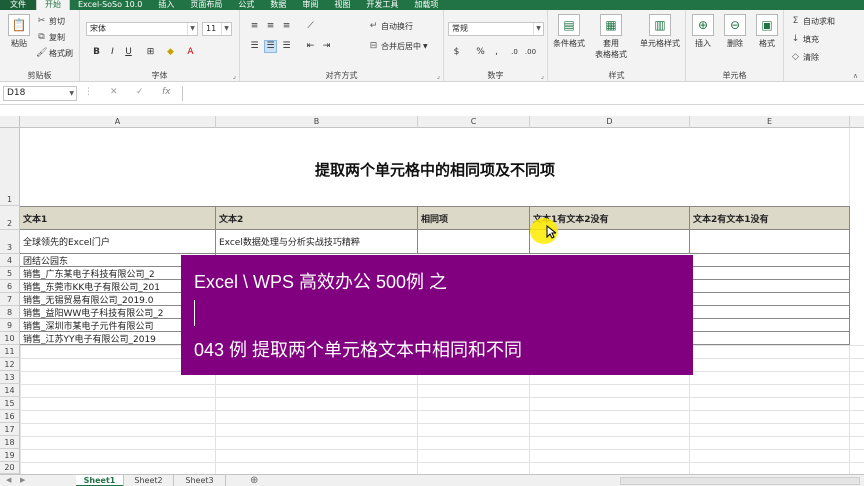  Describe the element at coordinates (10, 312) in the screenshot. I see `row-header: 8` at that location.